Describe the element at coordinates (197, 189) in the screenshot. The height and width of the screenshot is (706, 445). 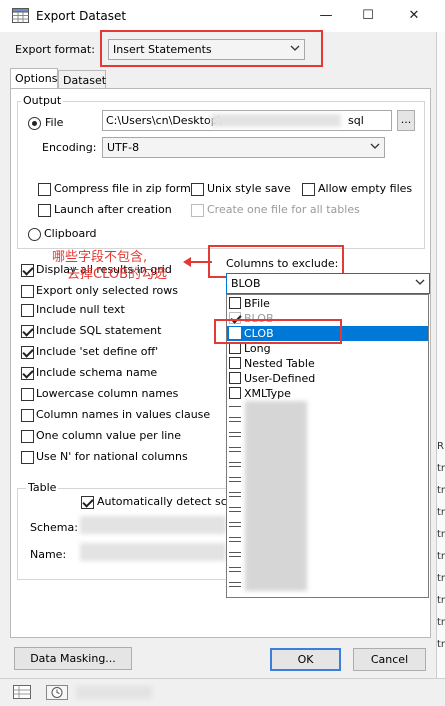
I see `unix-save-checkbox` at that location.